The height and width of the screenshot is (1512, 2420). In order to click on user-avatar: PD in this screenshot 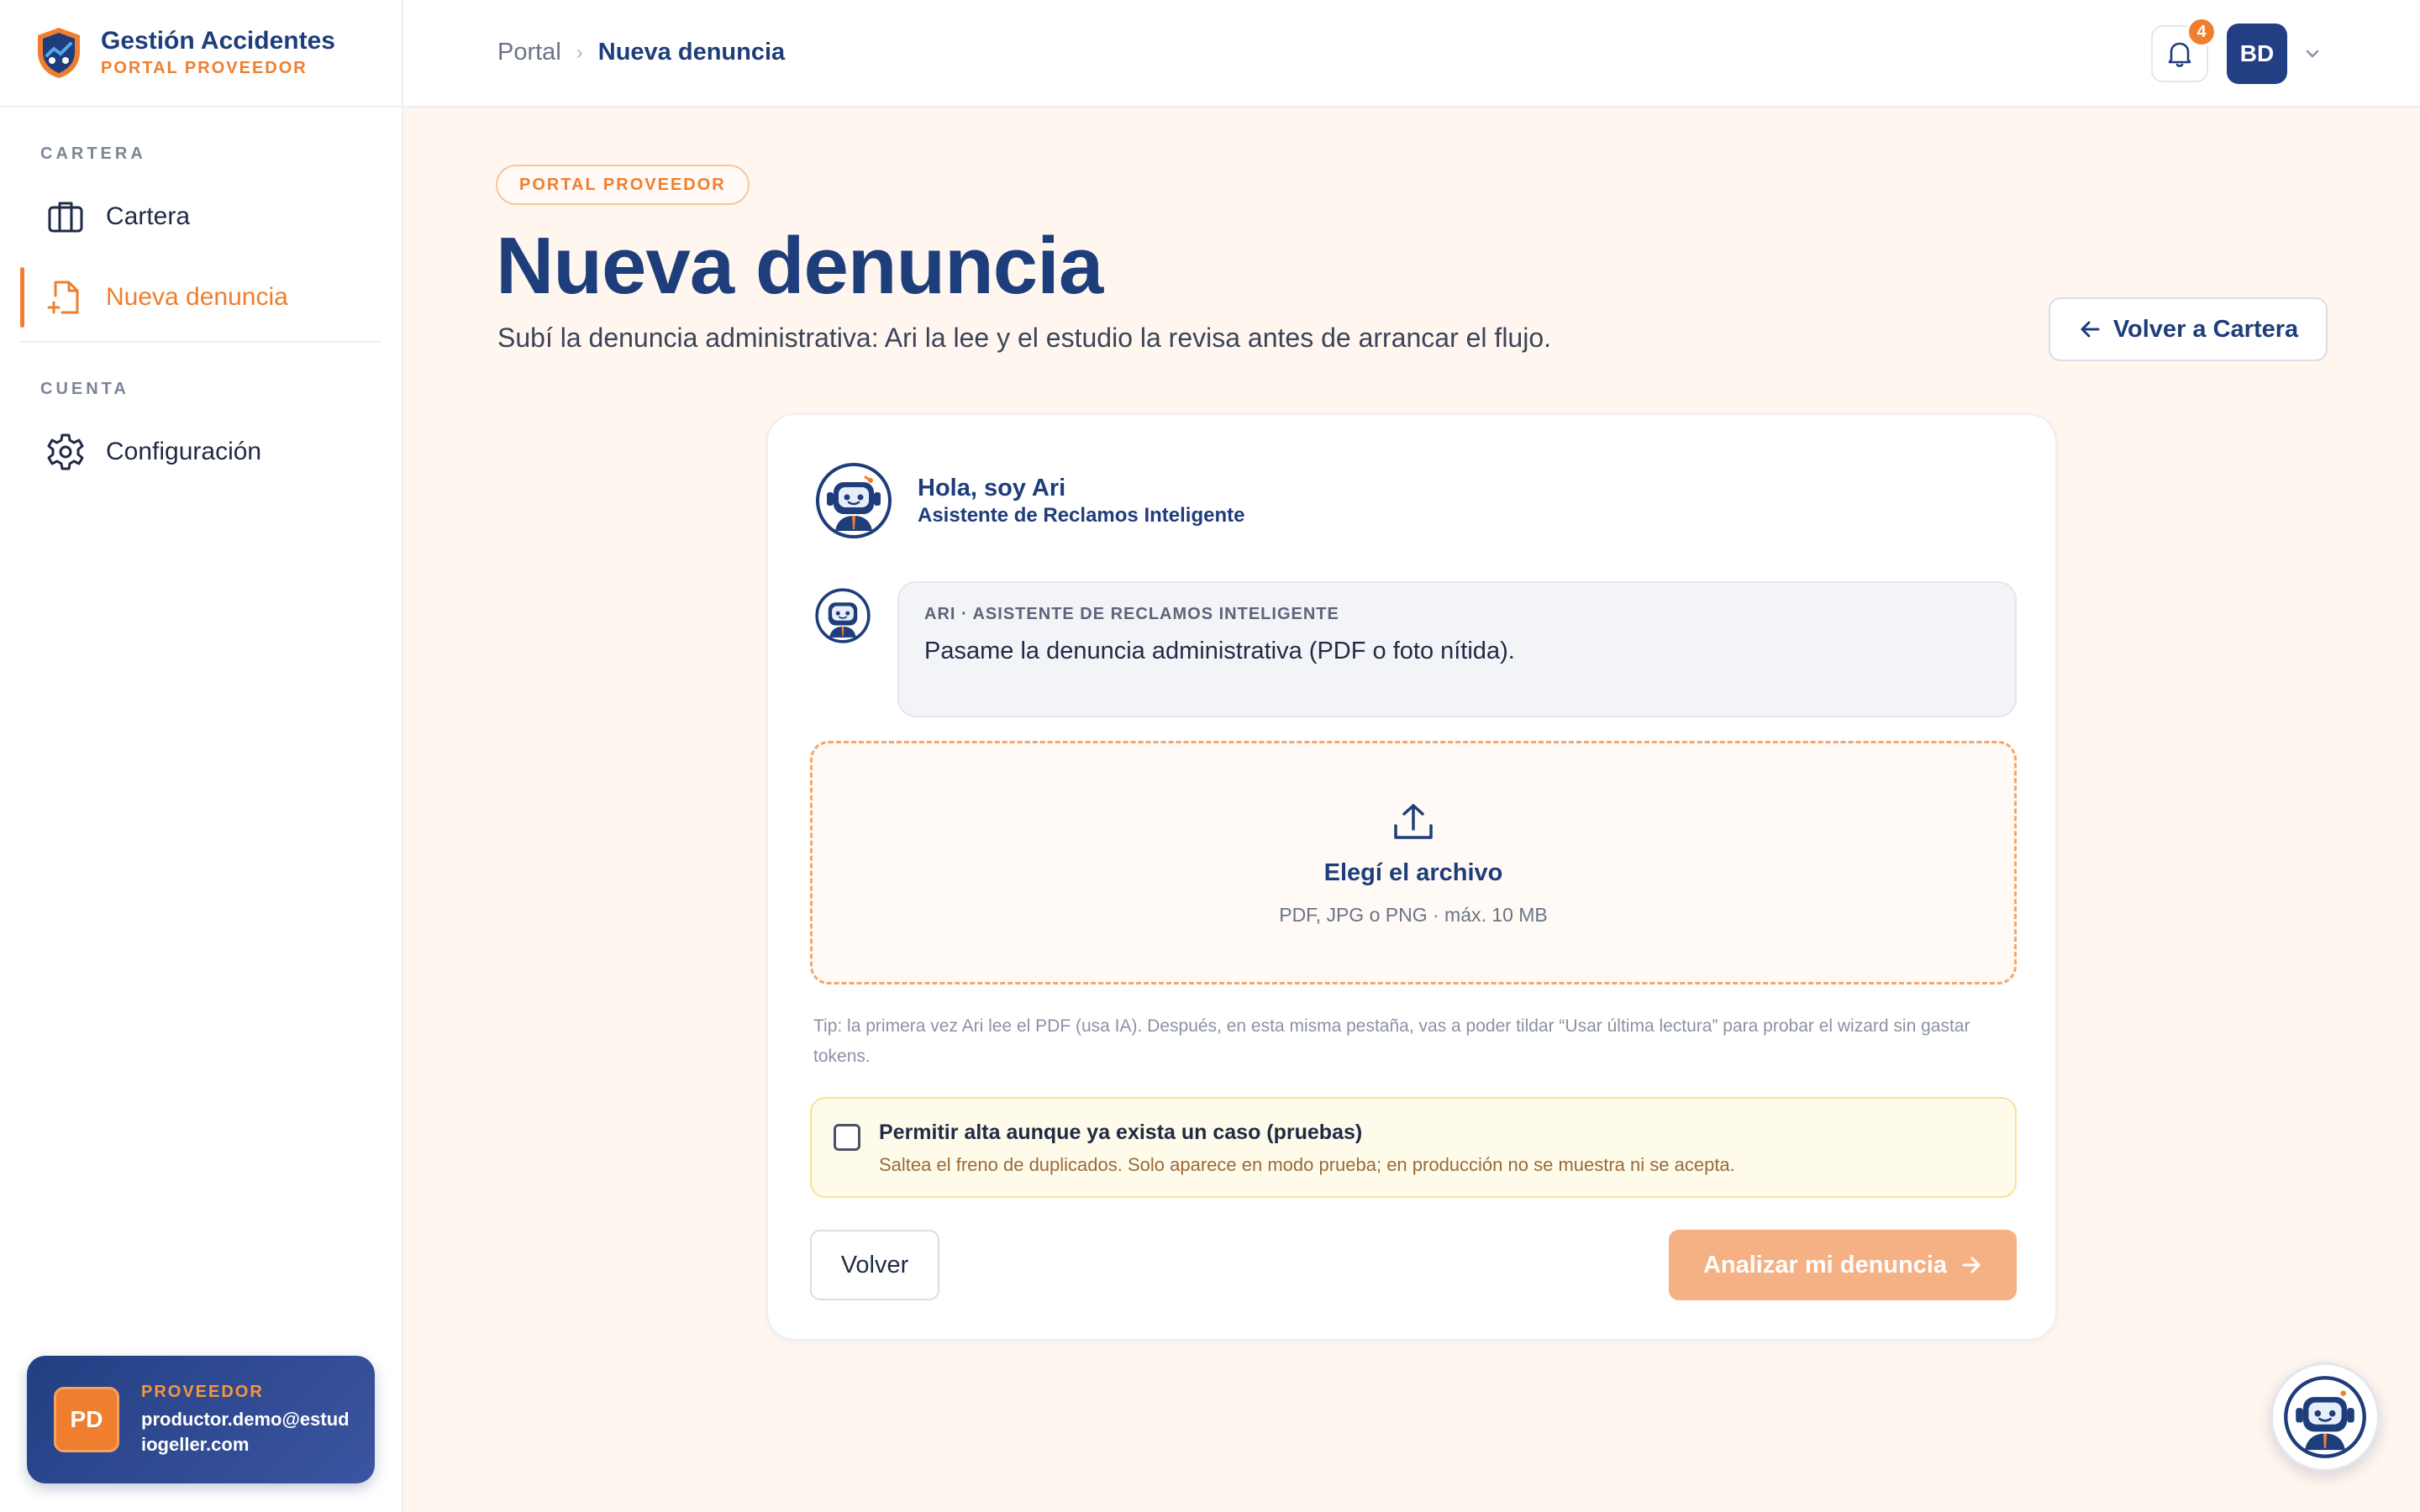, I will do `click(86, 1419)`.